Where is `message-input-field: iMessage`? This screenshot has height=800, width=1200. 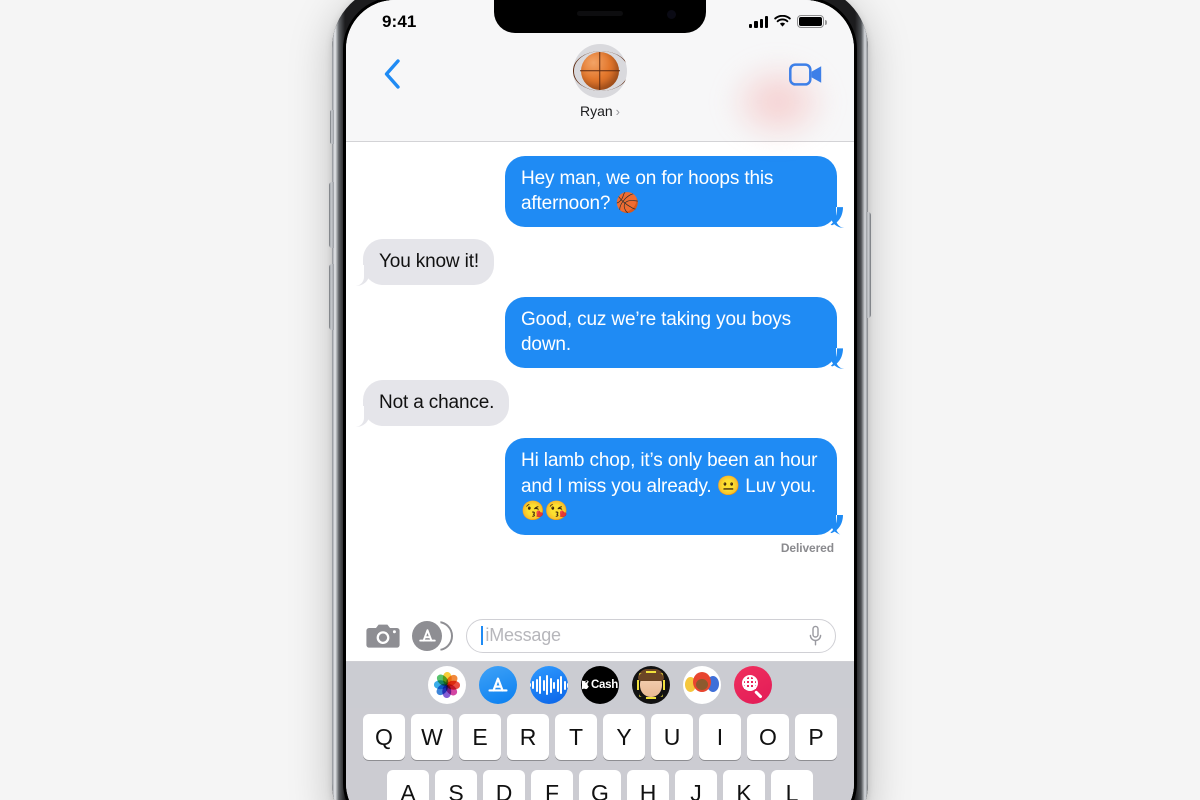 message-input-field: iMessage is located at coordinates (651, 635).